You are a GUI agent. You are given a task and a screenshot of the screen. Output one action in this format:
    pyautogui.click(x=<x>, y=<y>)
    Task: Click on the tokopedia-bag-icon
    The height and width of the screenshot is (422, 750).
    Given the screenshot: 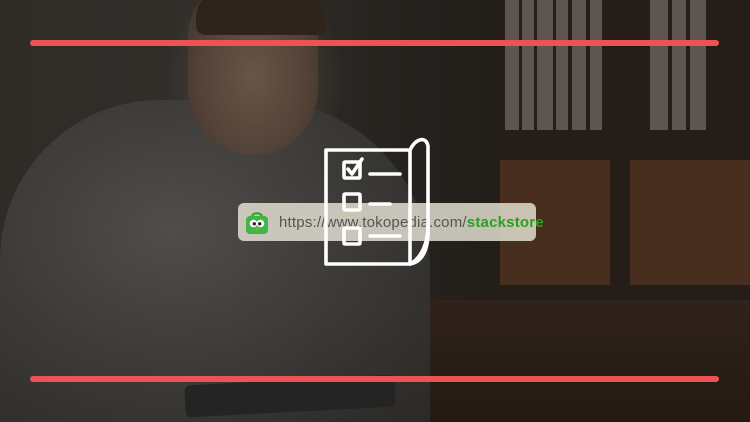 What is the action you would take?
    pyautogui.click(x=257, y=222)
    